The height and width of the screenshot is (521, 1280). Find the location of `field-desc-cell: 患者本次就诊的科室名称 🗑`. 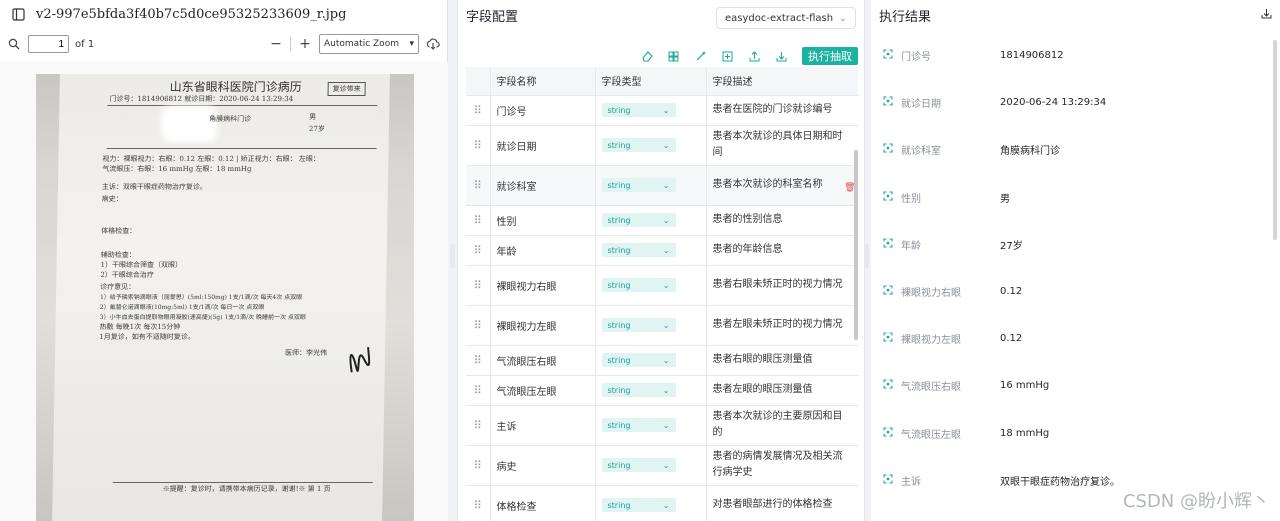

field-desc-cell: 患者本次就诊的科室名称 🗑 is located at coordinates (782, 185).